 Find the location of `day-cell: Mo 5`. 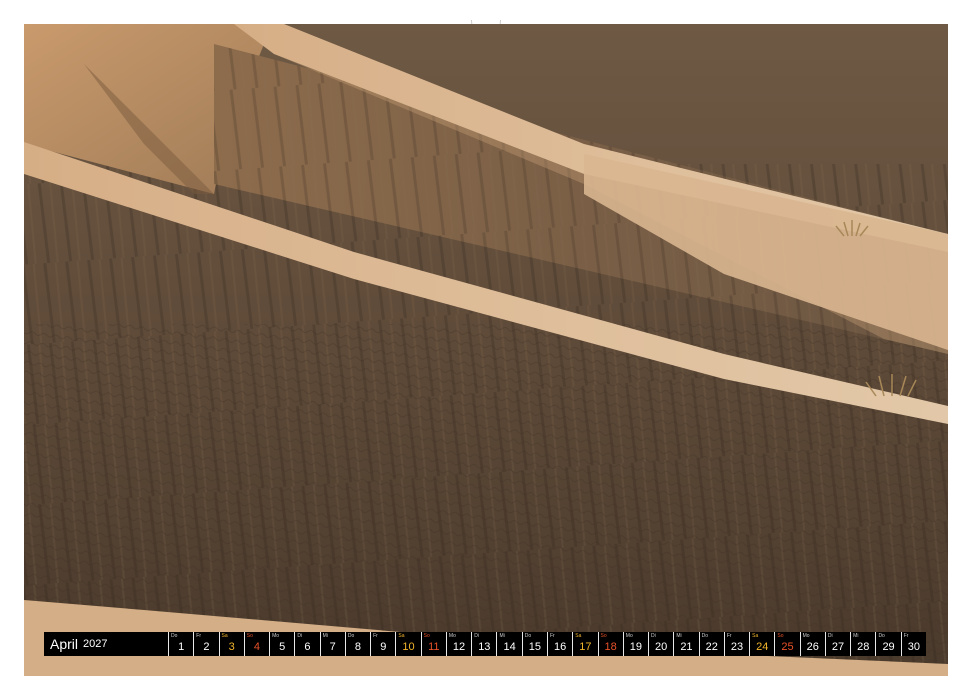

day-cell: Mo 5 is located at coordinates (282, 644).